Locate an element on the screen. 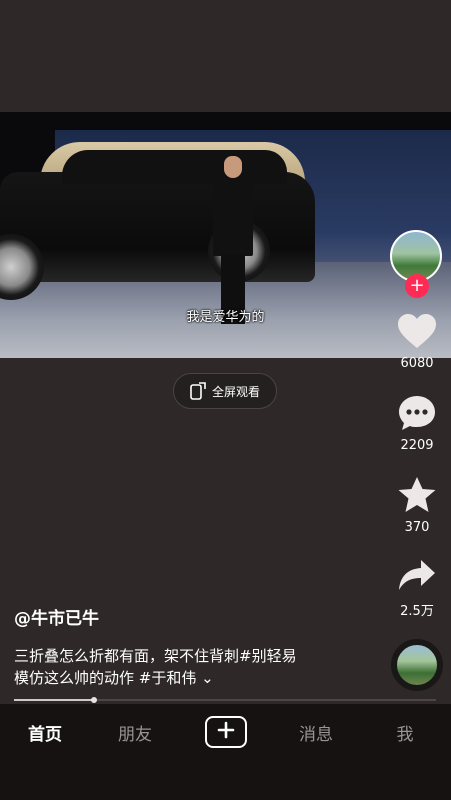 The height and width of the screenshot is (800, 451). post-description: 三折叠怎么折都有面，架不住背刺#别轻易 模仿这么帅的动作 #于和伟 ⌄ is located at coordinates (179, 667).